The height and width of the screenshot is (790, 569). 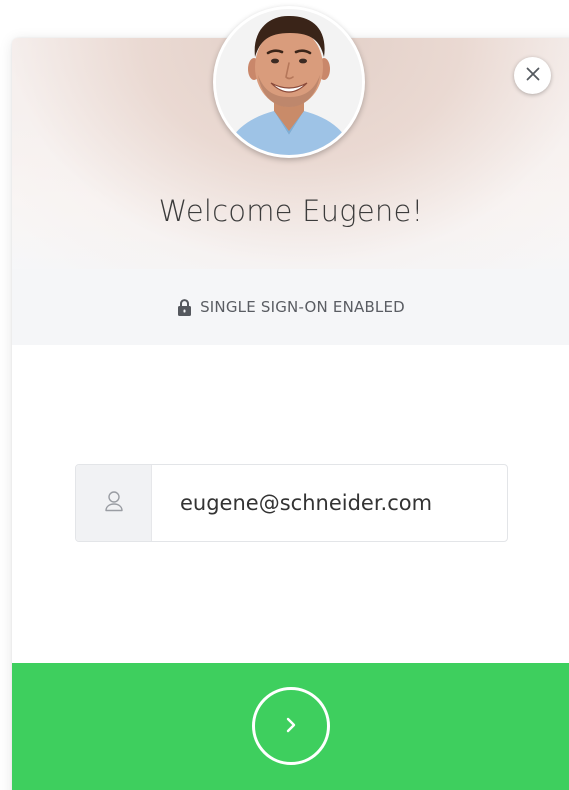 I want to click on avatar-photo, so click(x=289, y=82).